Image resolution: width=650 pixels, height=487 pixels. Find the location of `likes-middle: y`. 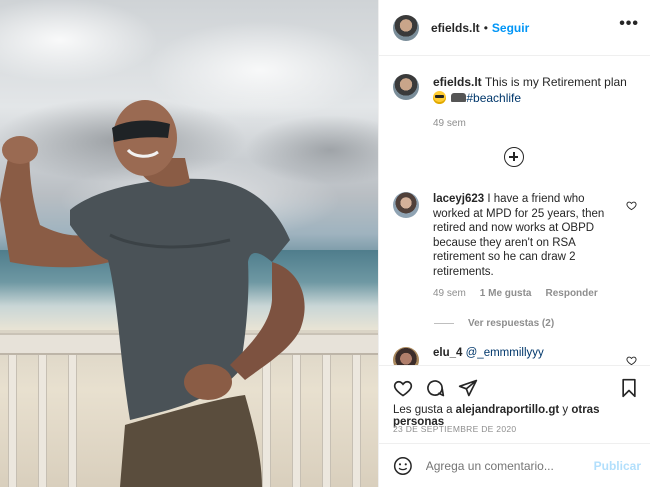

likes-middle: y is located at coordinates (565, 410).